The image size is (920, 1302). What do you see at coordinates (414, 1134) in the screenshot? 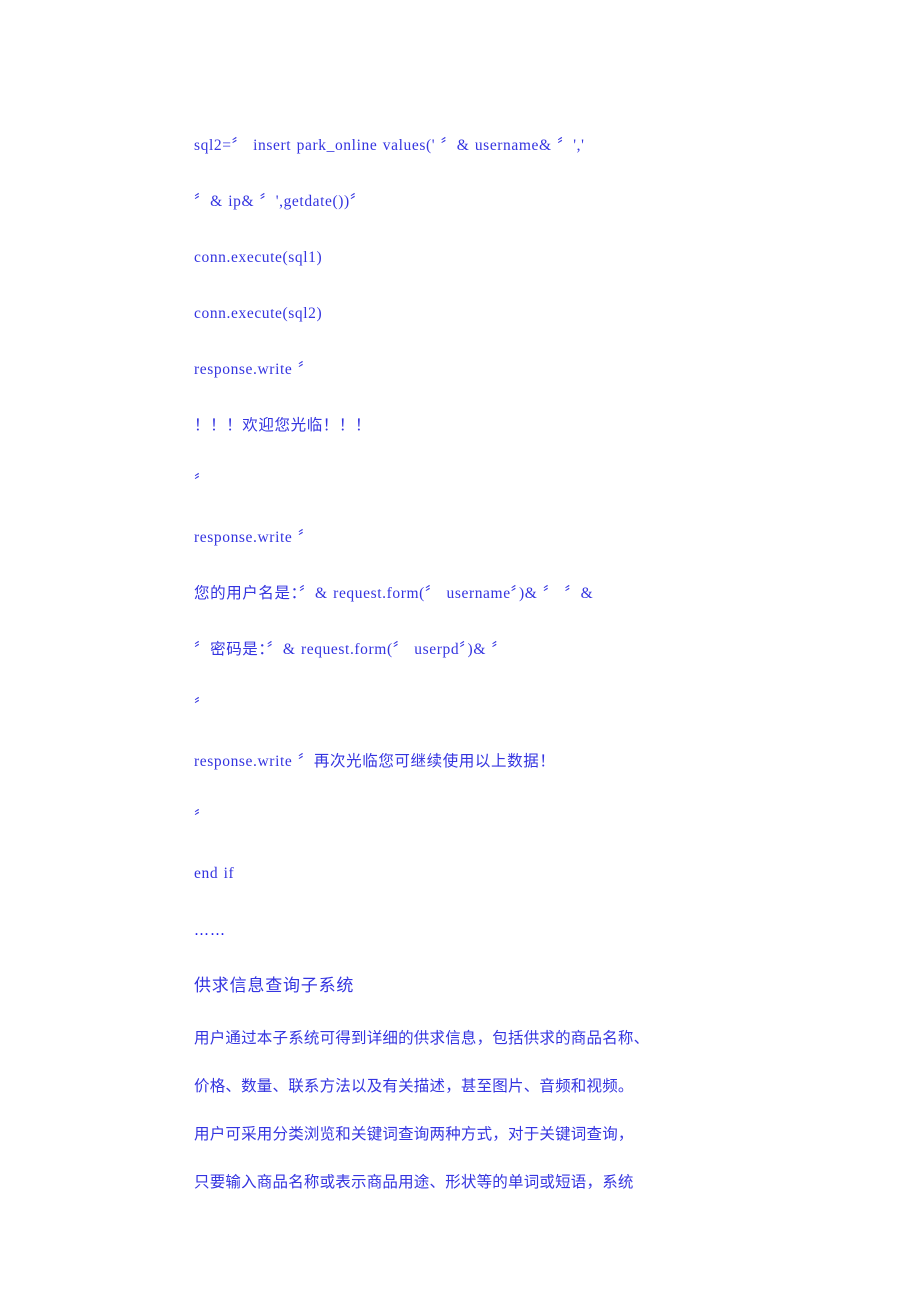
I see `paragraph-line: 用户可采用分类浏览和关键词查询两种方式，对于关键词查询，` at bounding box center [414, 1134].